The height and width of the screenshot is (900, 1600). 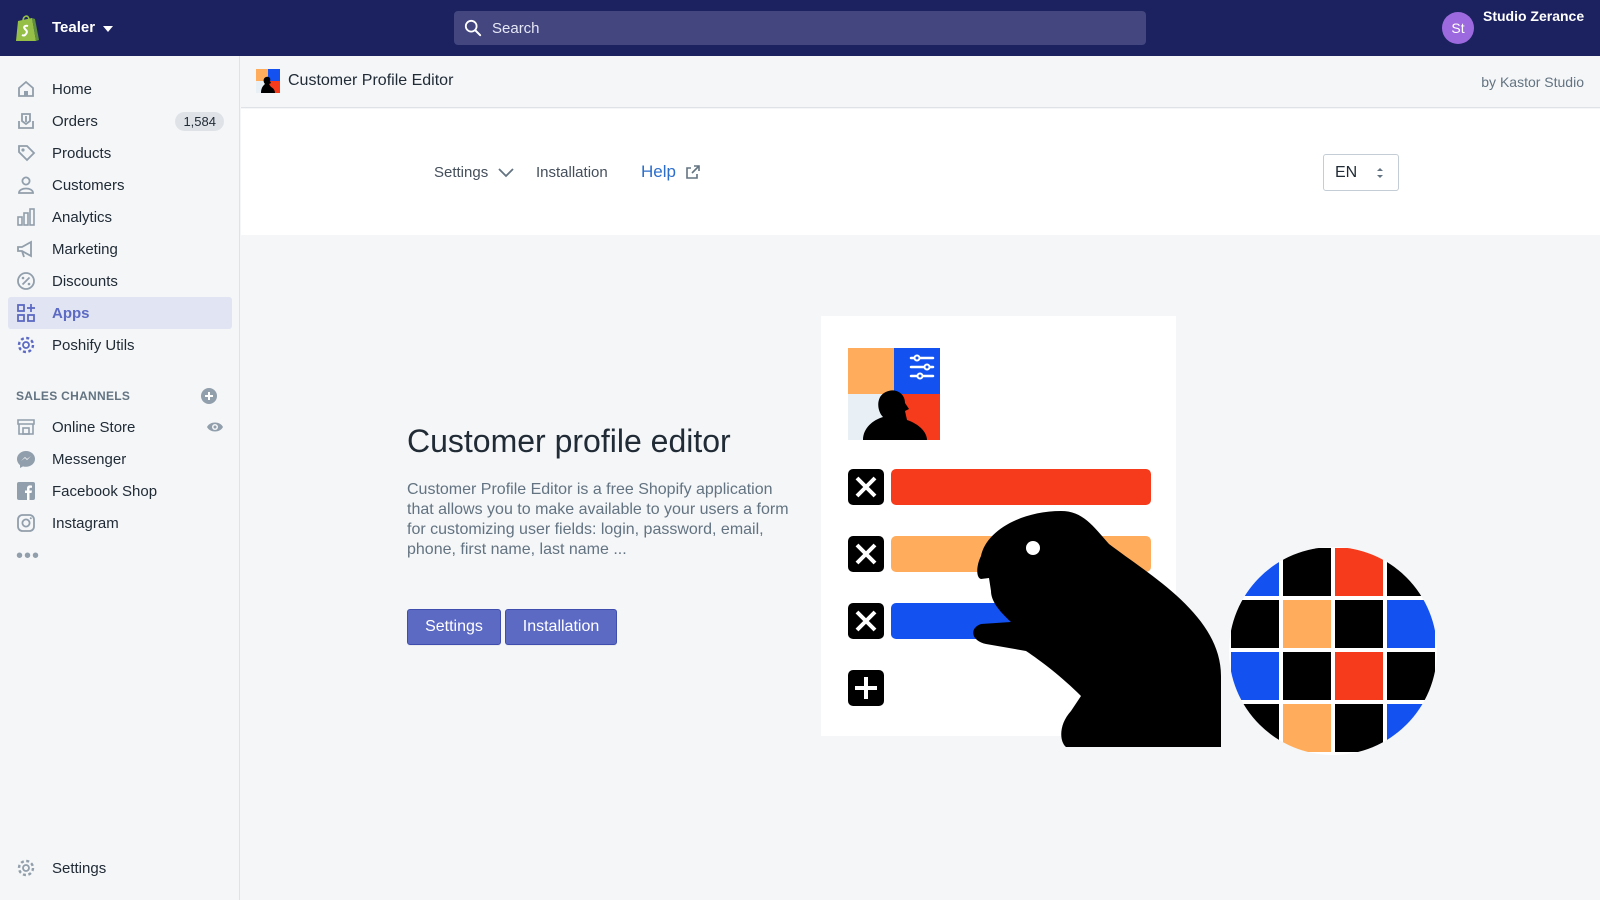 What do you see at coordinates (26, 217) in the screenshot?
I see `bar-chart-icon` at bounding box center [26, 217].